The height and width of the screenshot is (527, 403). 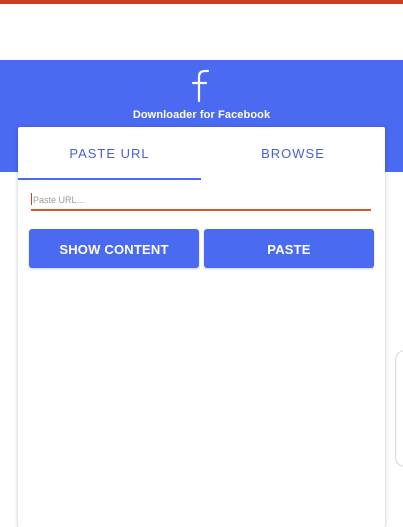 I want to click on top-accent-strip, so click(x=201, y=2).